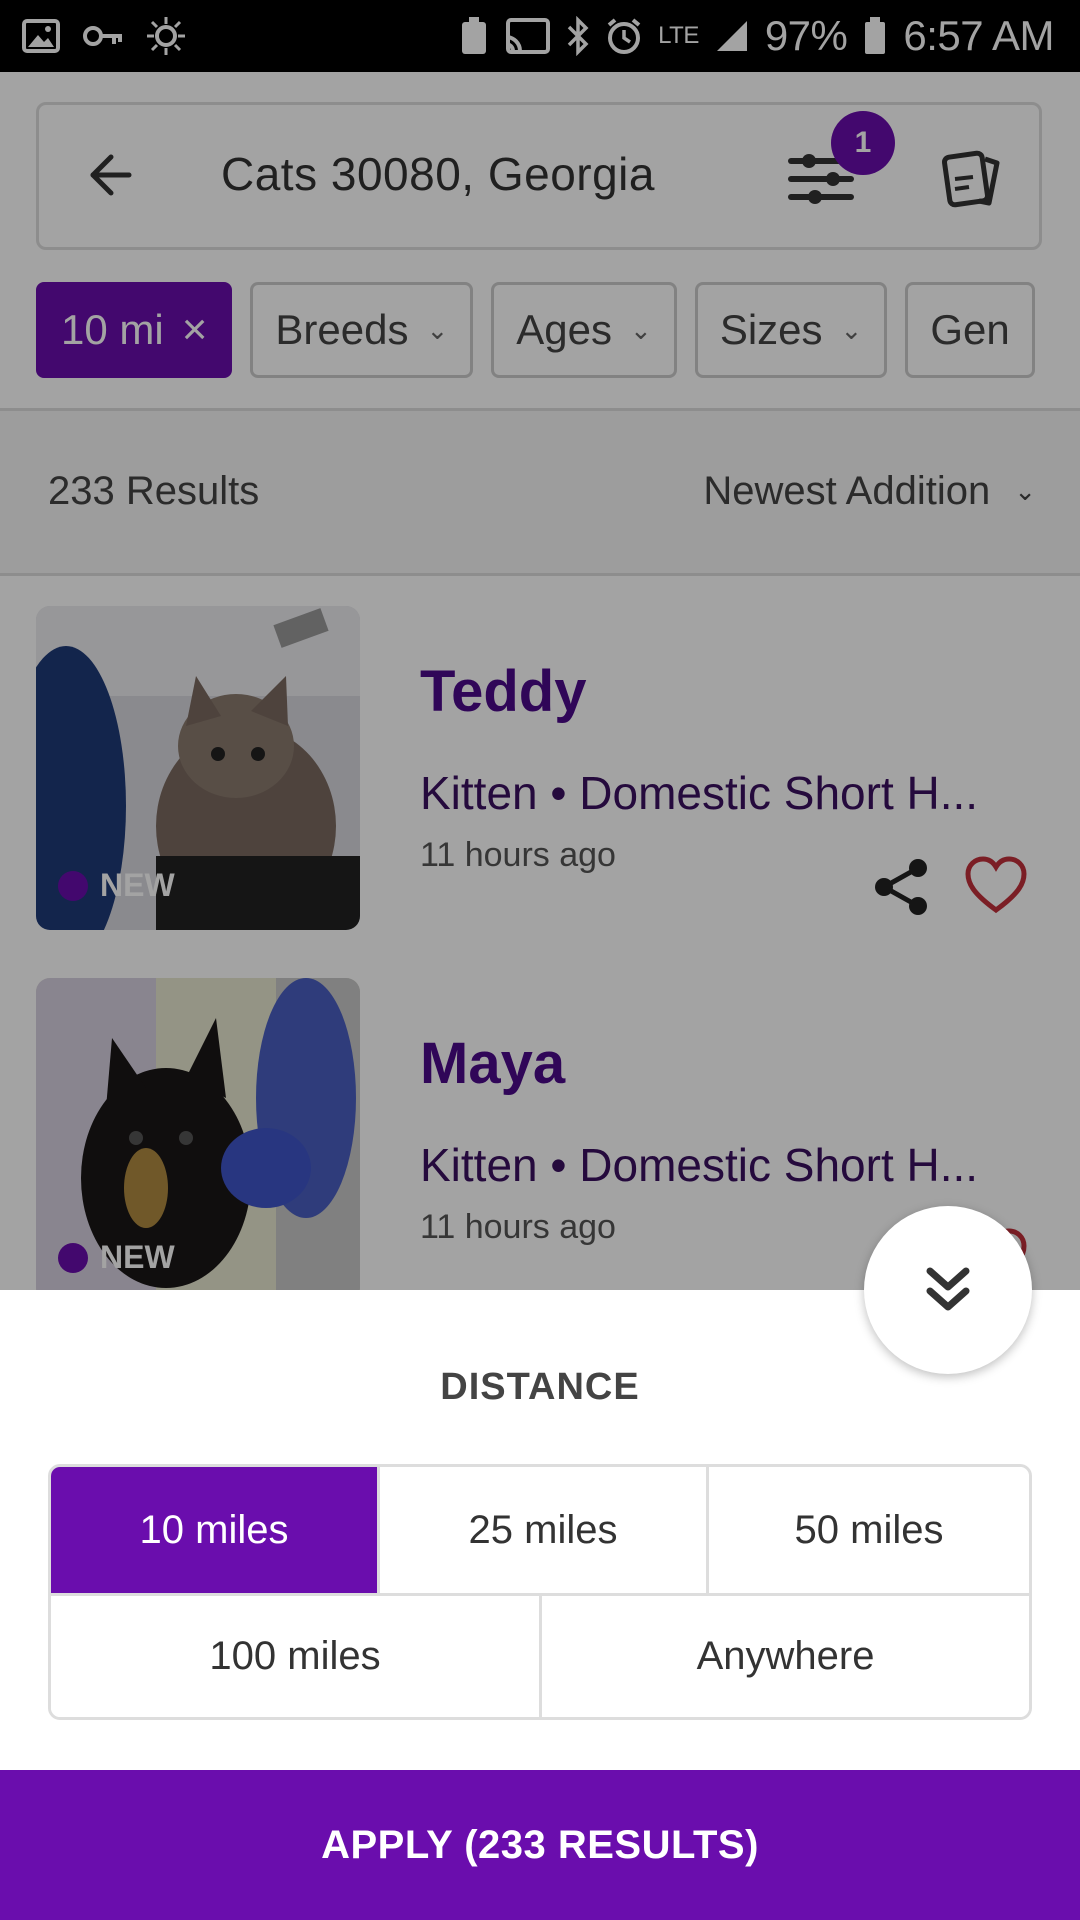 This screenshot has width=1080, height=1920. I want to click on distance-option-anywhere: Anywhere, so click(785, 1656).